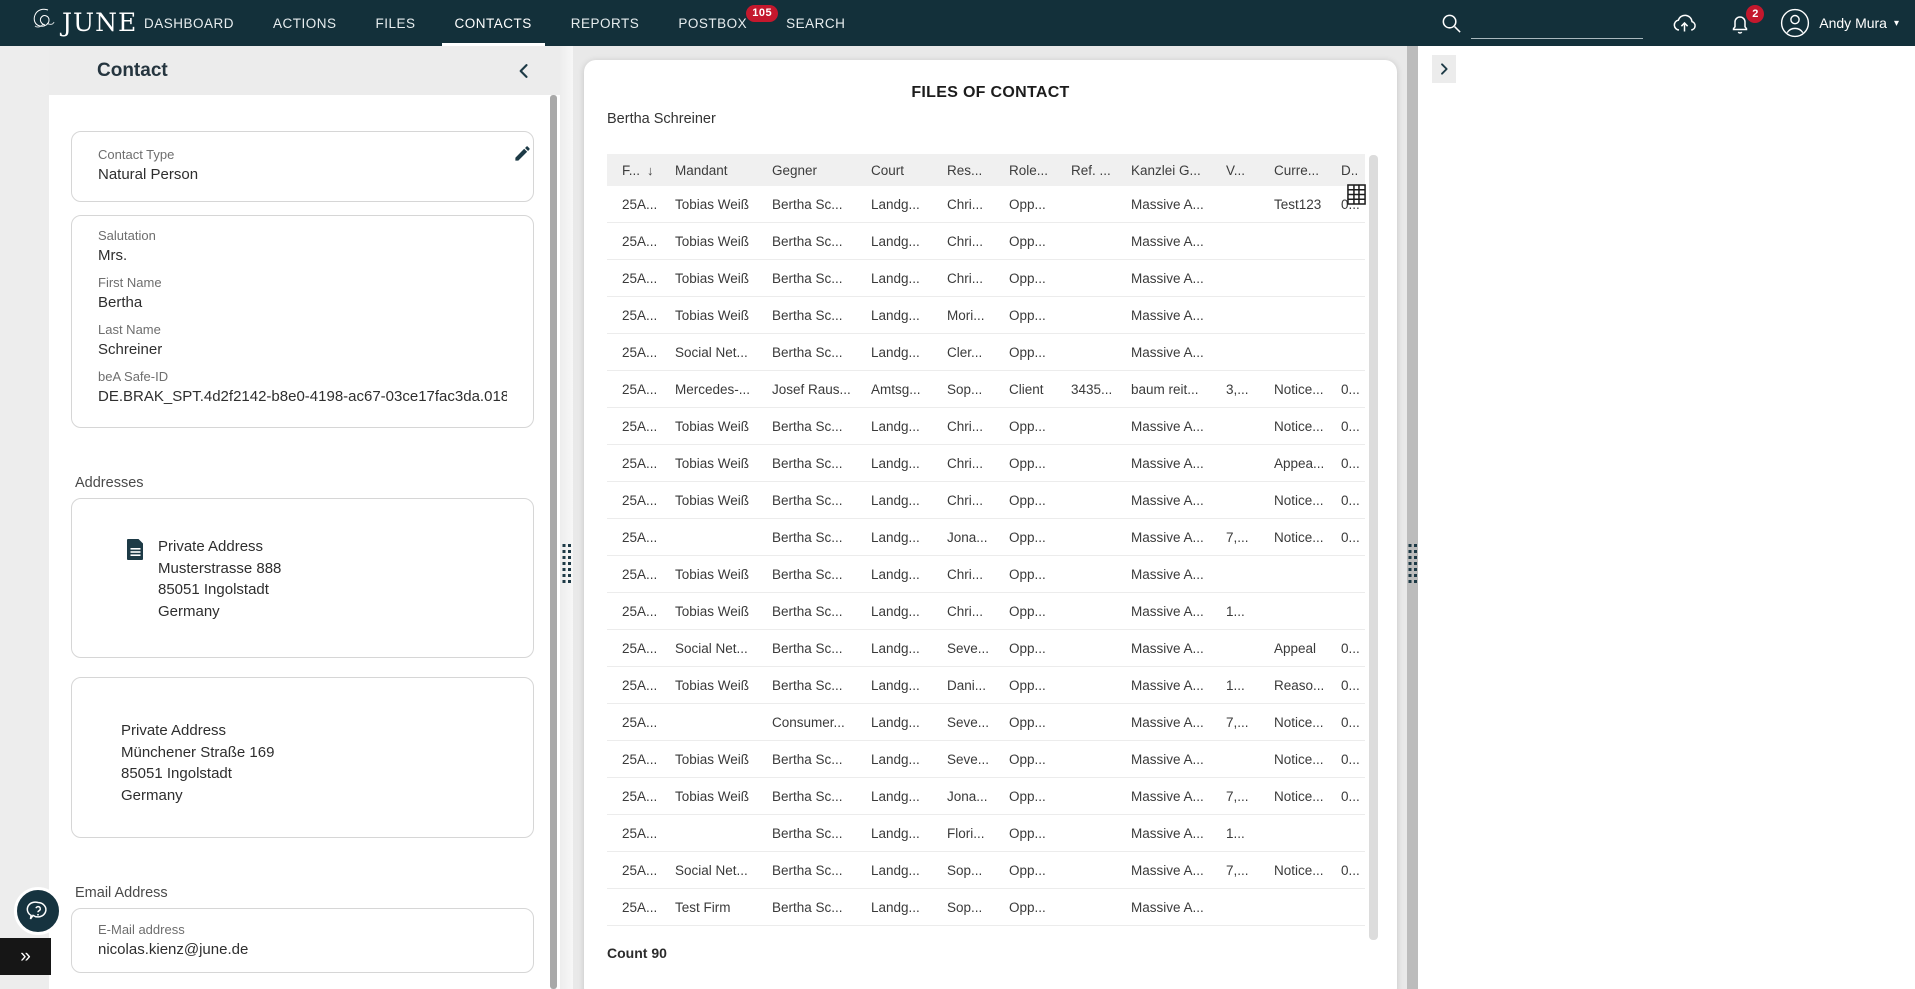  What do you see at coordinates (815, 23) in the screenshot?
I see `nav-item-search: SEARCH` at bounding box center [815, 23].